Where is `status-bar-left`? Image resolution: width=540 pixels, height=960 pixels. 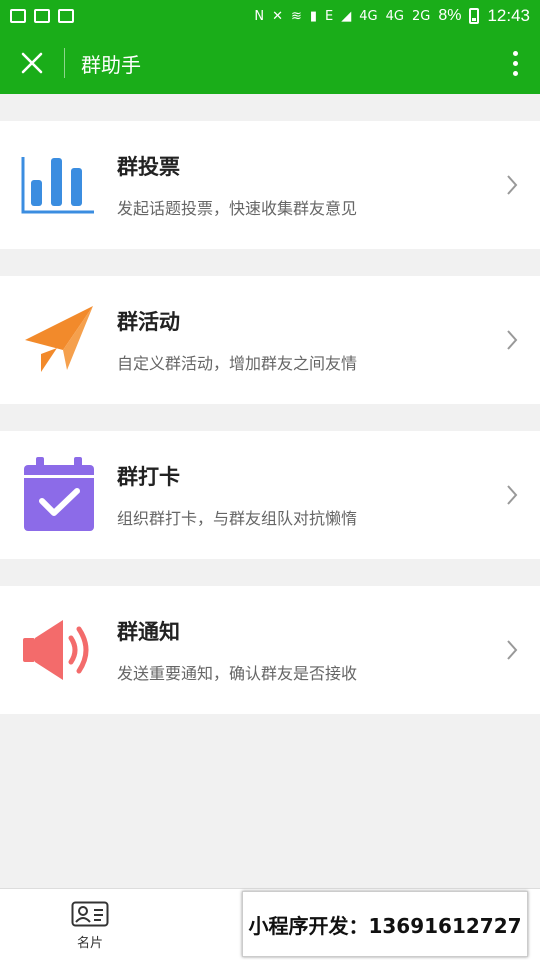
status-bar-left is located at coordinates (42, 16).